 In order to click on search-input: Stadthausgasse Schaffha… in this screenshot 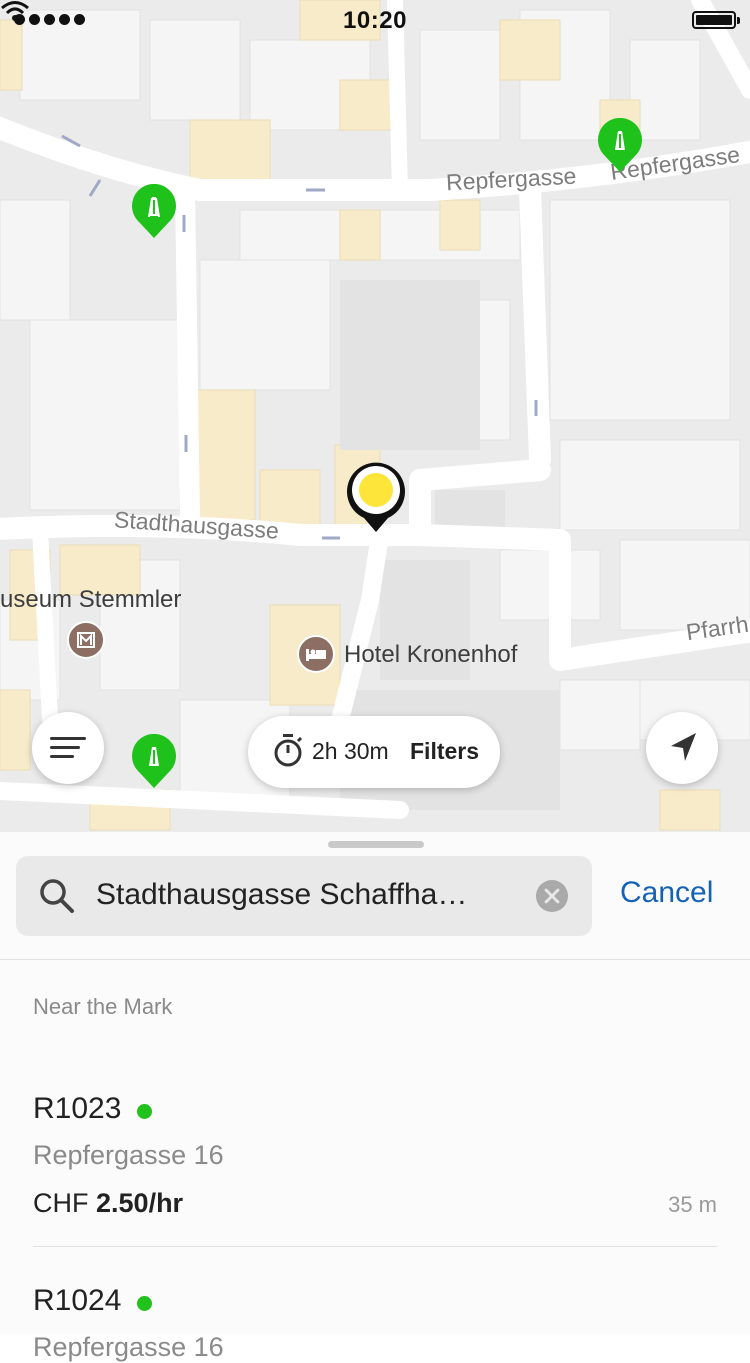, I will do `click(296, 895)`.